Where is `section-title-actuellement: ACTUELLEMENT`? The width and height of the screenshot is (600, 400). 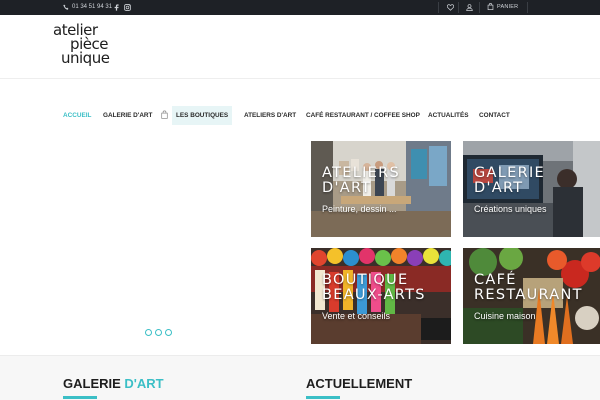 section-title-actuellement: ACTUELLEMENT is located at coordinates (359, 383).